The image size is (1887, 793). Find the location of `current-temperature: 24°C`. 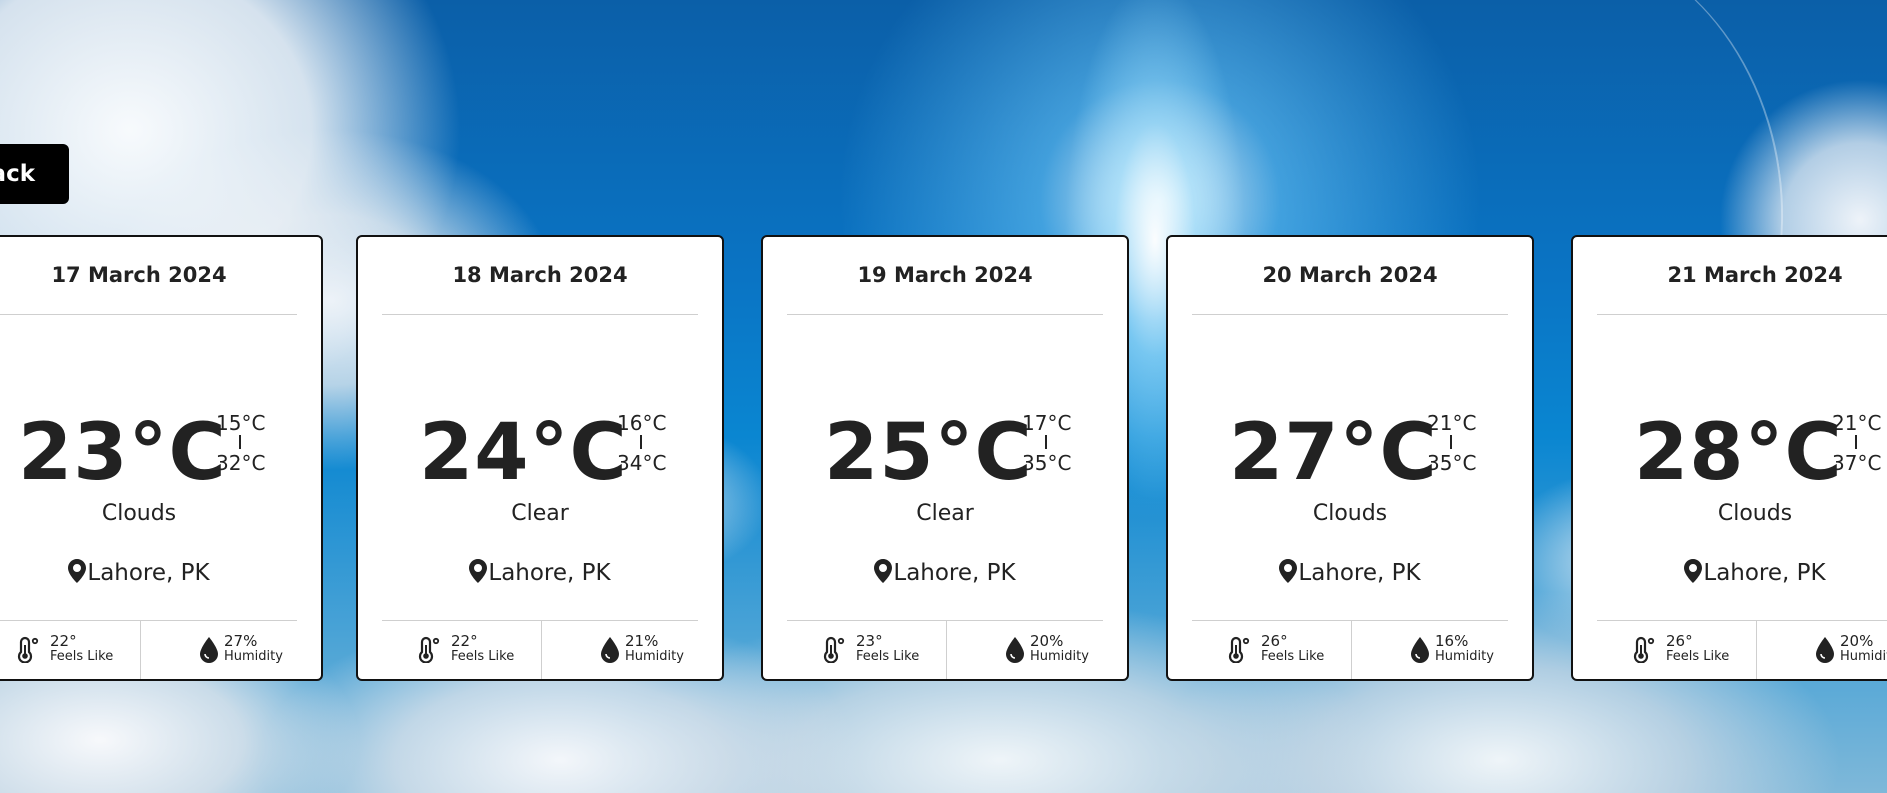

current-temperature: 24°C is located at coordinates (523, 453).